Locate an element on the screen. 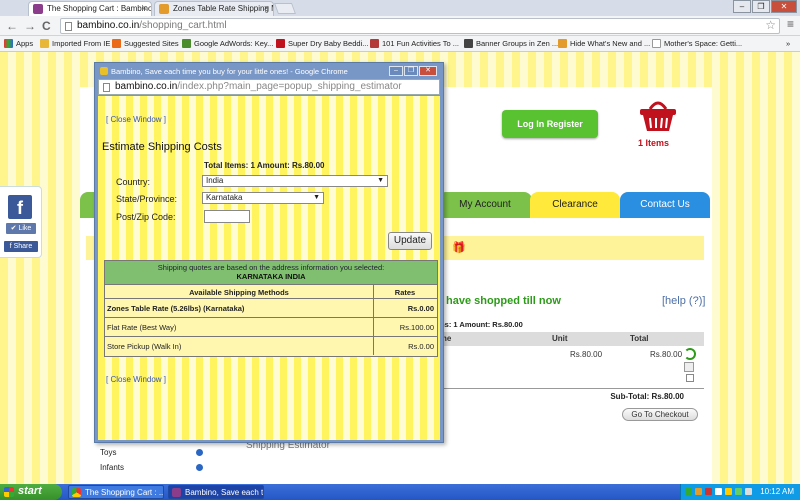 The image size is (800, 500). start-button: start is located at coordinates (31, 492).